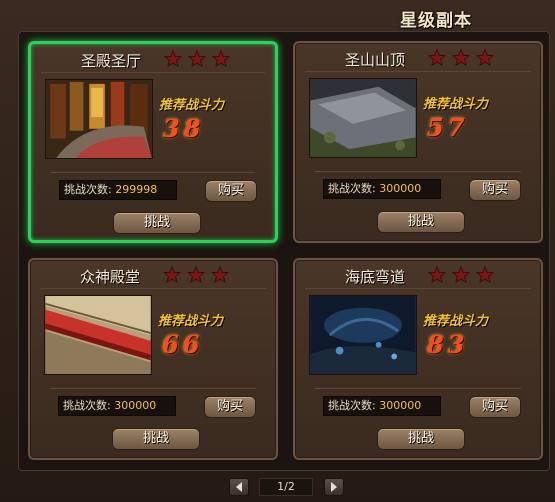 The height and width of the screenshot is (502, 555). I want to click on next-page-button, so click(334, 487).